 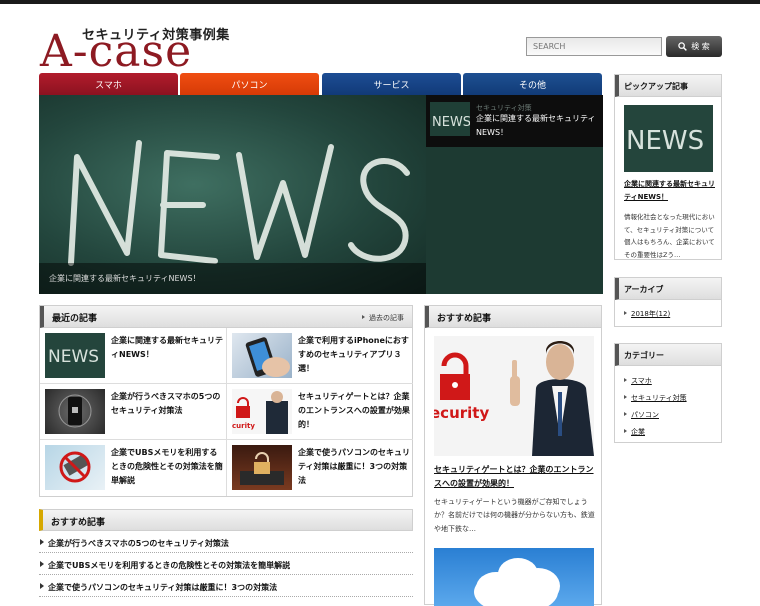 I want to click on recommended-list-item: 企業が行うべきスマホの5つのセキュリティ対策法, so click(x=226, y=542).